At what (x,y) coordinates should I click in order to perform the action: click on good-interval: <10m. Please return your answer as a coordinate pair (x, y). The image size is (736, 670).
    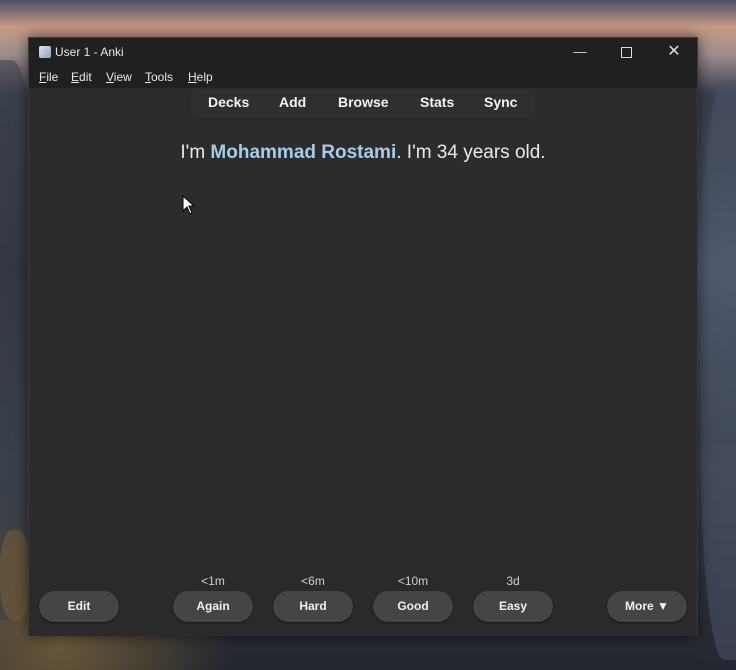
    Looking at the image, I should click on (413, 581).